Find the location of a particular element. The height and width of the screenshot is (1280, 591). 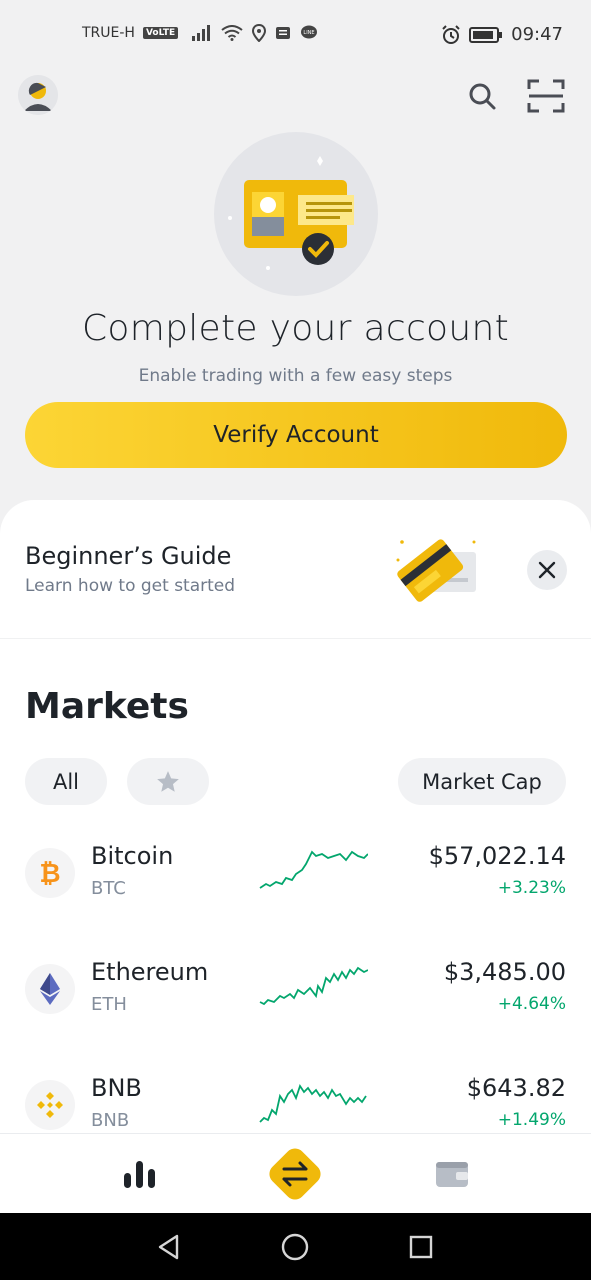

market-cap-sort-chip: Market Cap is located at coordinates (482, 781).